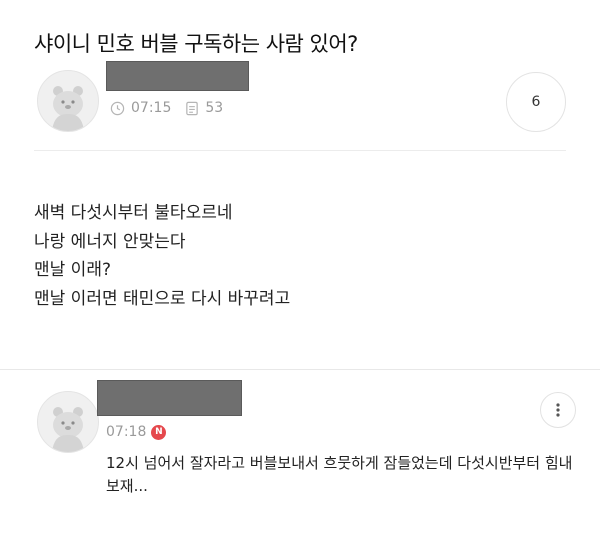 This screenshot has height=555, width=600. What do you see at coordinates (126, 432) in the screenshot?
I see `comment-time-text: 07:18` at bounding box center [126, 432].